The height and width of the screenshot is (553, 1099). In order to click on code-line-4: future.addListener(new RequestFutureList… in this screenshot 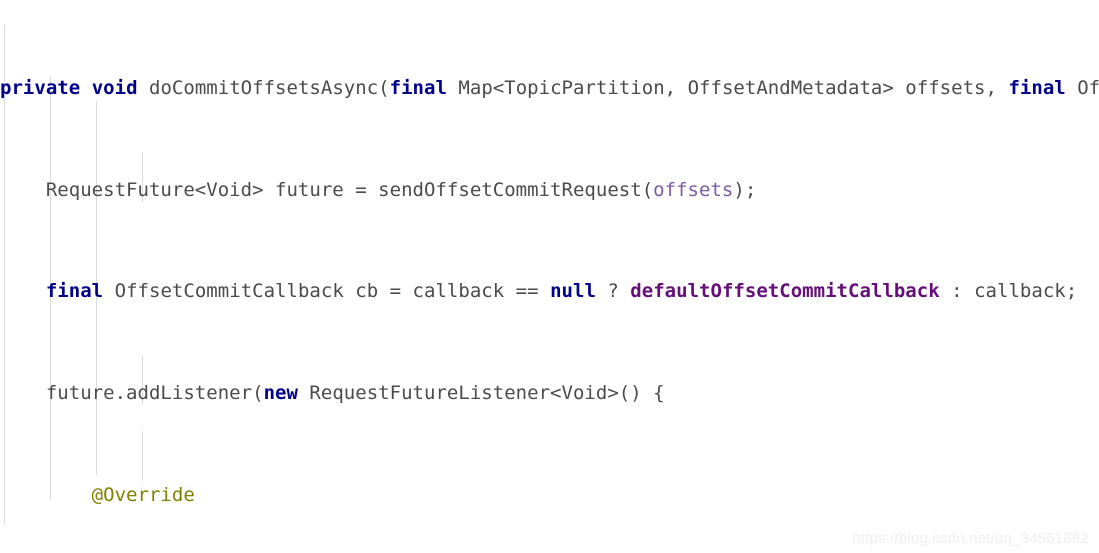, I will do `click(549, 393)`.